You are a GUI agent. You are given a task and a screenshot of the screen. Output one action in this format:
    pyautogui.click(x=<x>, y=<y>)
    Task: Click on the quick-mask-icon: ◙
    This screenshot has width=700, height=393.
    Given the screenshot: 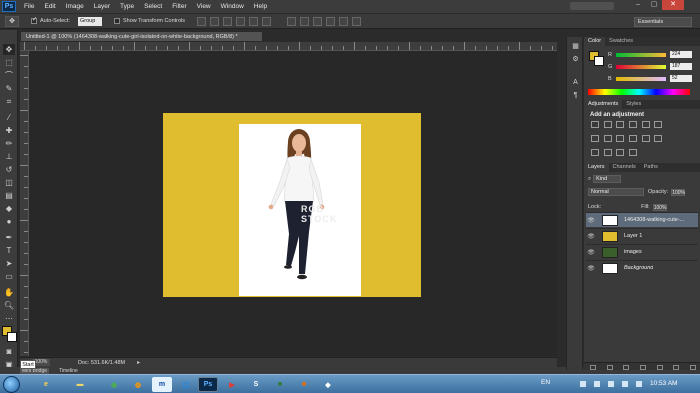 What is the action you would take?
    pyautogui.click(x=9, y=351)
    